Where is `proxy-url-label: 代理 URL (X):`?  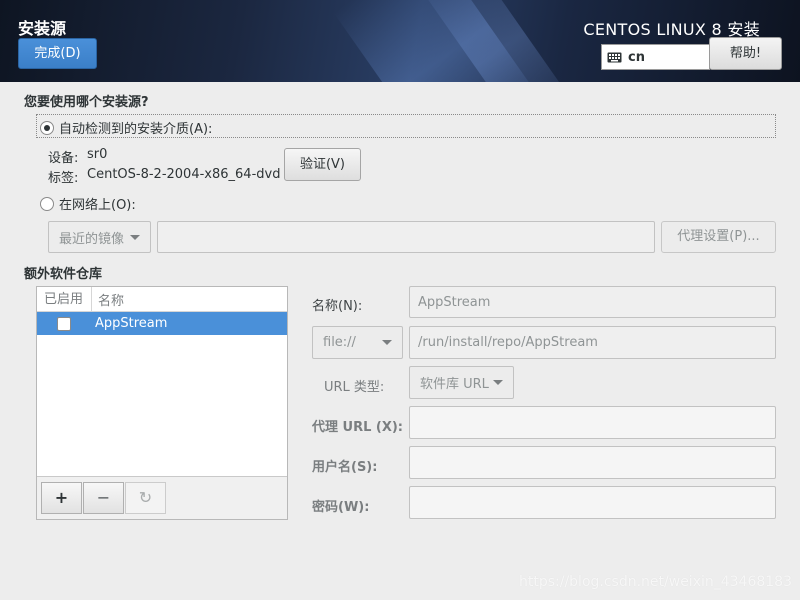 proxy-url-label: 代理 URL (X): is located at coordinates (358, 427).